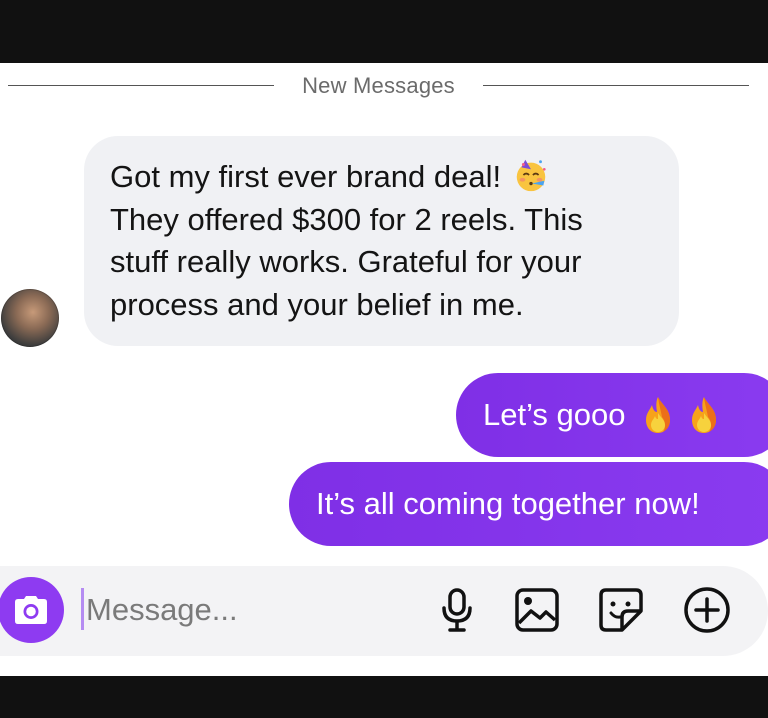 The height and width of the screenshot is (718, 768). What do you see at coordinates (508, 503) in the screenshot?
I see `outgoing-message-2-text: It’s all coming together now!` at bounding box center [508, 503].